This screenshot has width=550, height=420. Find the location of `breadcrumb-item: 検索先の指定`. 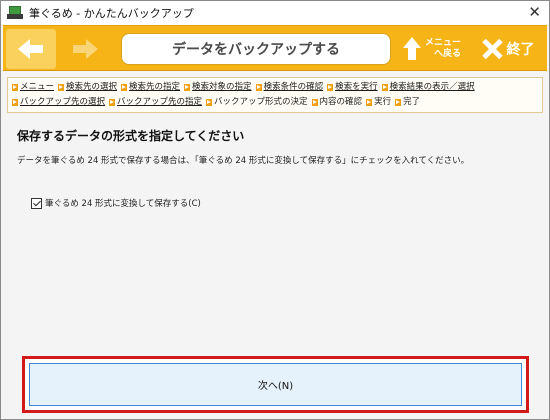

breadcrumb-item: 検索先の指定 is located at coordinates (150, 87).